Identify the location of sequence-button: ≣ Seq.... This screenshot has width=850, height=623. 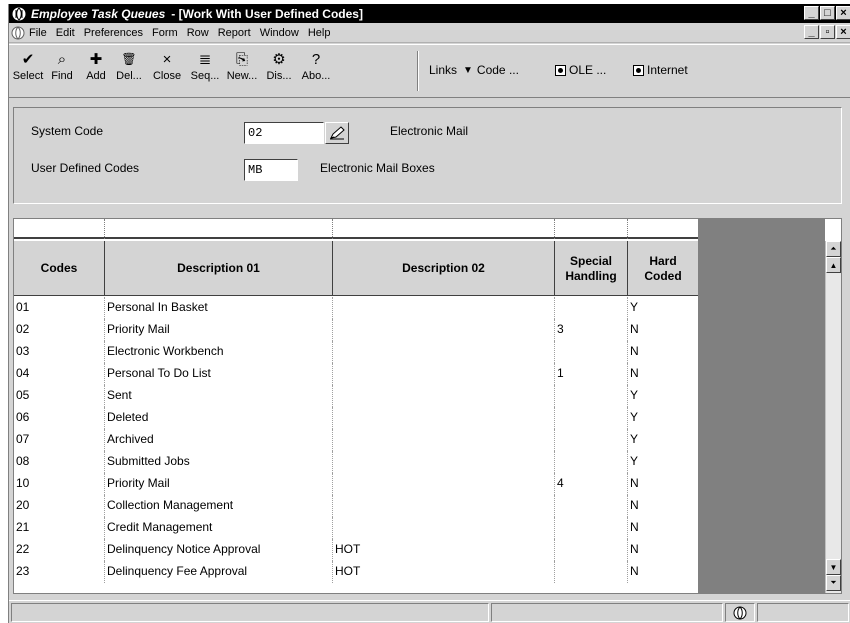
(205, 71).